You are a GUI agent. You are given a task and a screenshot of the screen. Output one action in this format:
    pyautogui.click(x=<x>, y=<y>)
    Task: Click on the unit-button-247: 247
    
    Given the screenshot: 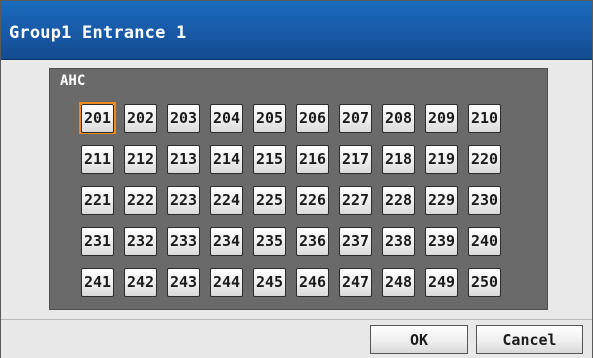 What is the action you would take?
    pyautogui.click(x=355, y=282)
    